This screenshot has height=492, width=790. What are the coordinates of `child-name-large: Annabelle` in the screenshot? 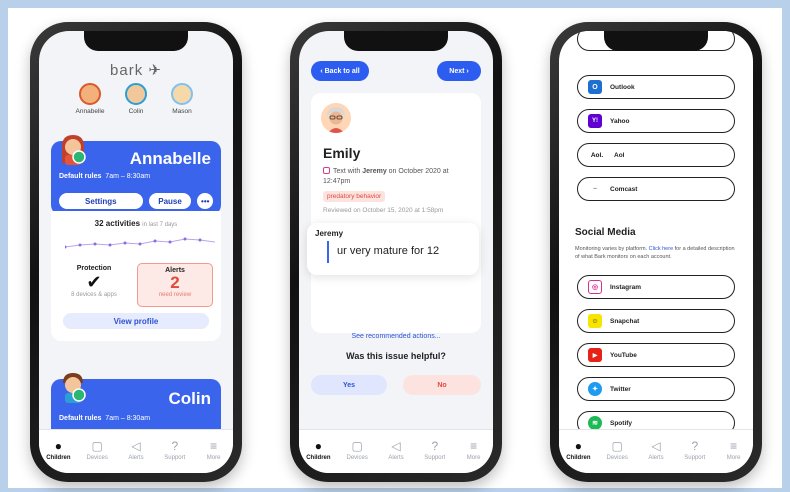 It's located at (170, 158).